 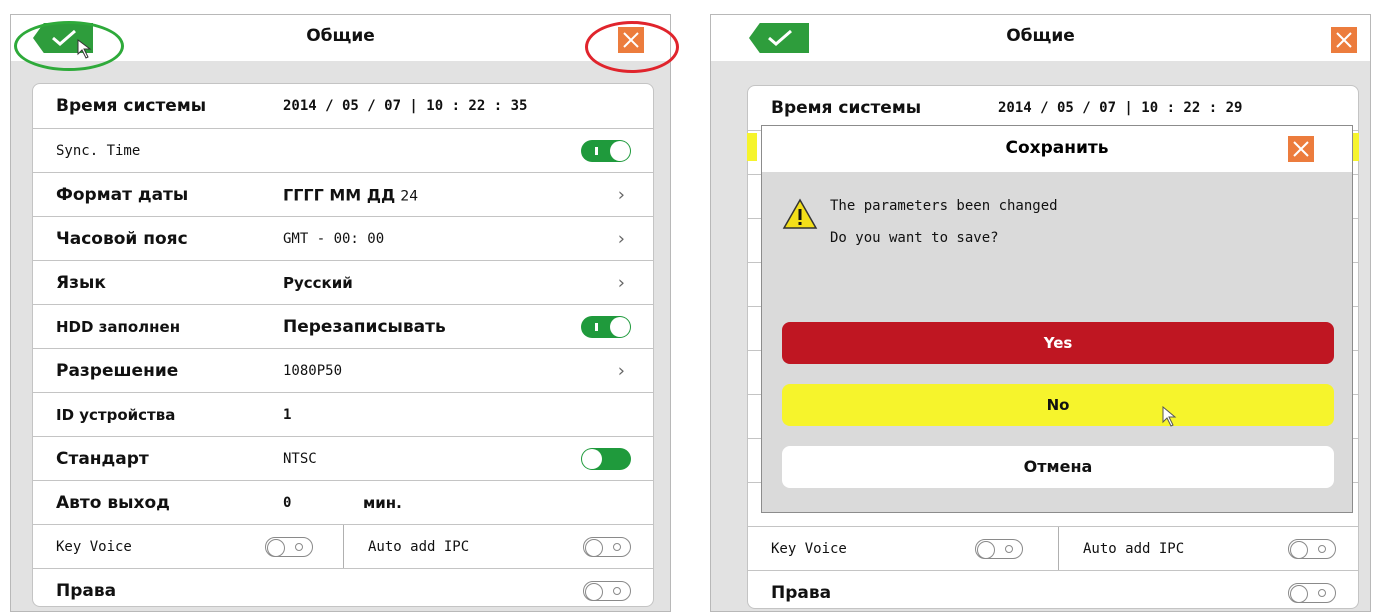 I want to click on row-hdd-full: HDD заполнен Перезаписывать, so click(x=343, y=326).